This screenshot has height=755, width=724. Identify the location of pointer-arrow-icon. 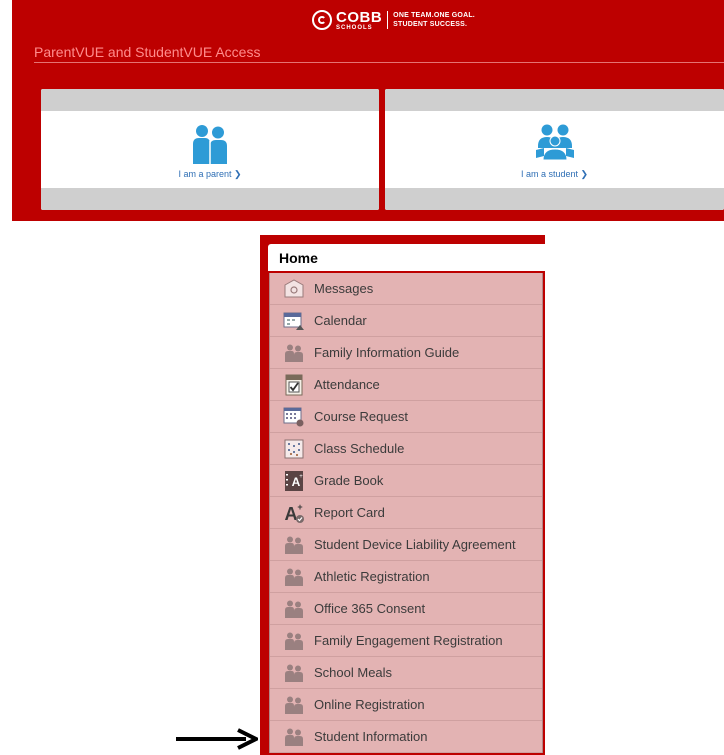
(218, 741).